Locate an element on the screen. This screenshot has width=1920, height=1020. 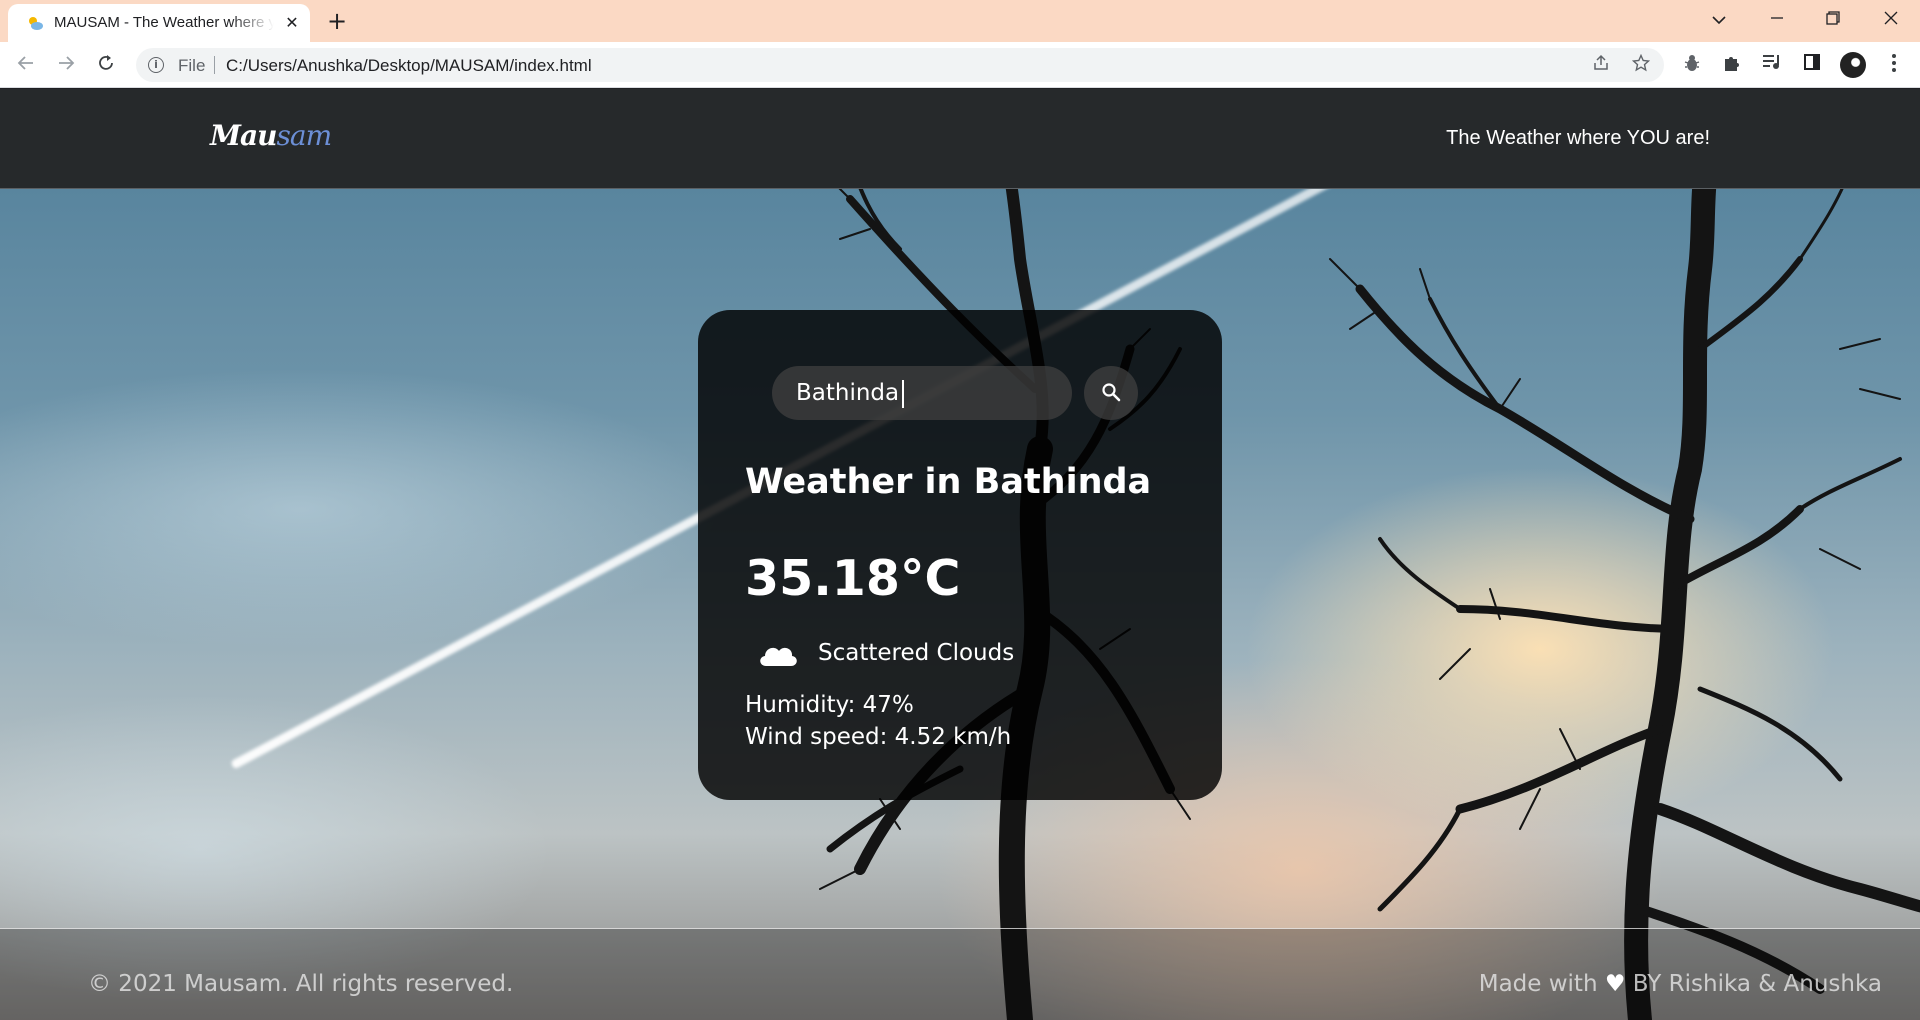
humidity-text: Humidity: 47% is located at coordinates (829, 705).